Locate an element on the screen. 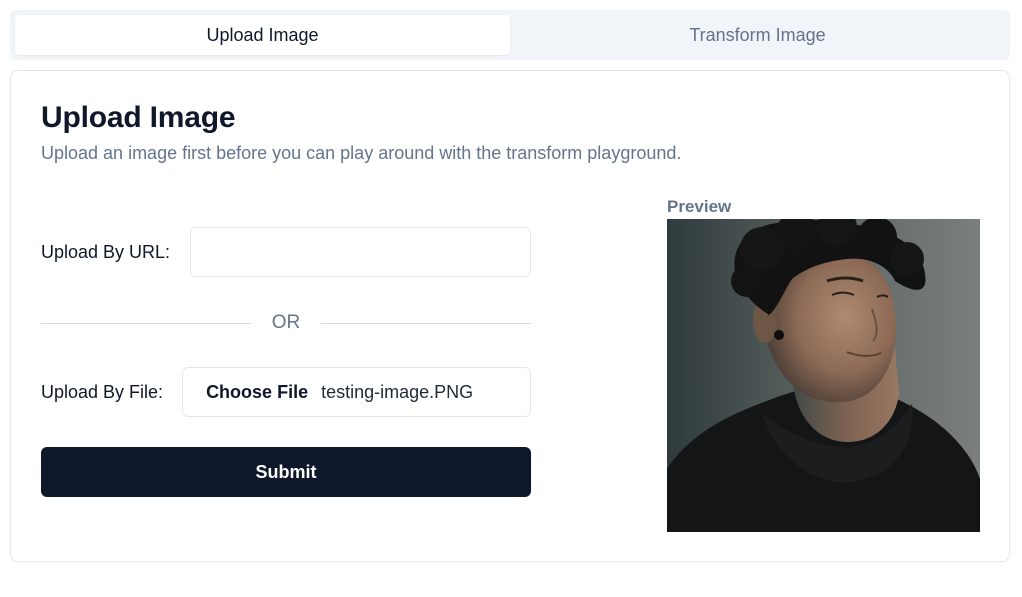 Image resolution: width=1022 pixels, height=597 pixels. choose-file-button: Choose File is located at coordinates (257, 392).